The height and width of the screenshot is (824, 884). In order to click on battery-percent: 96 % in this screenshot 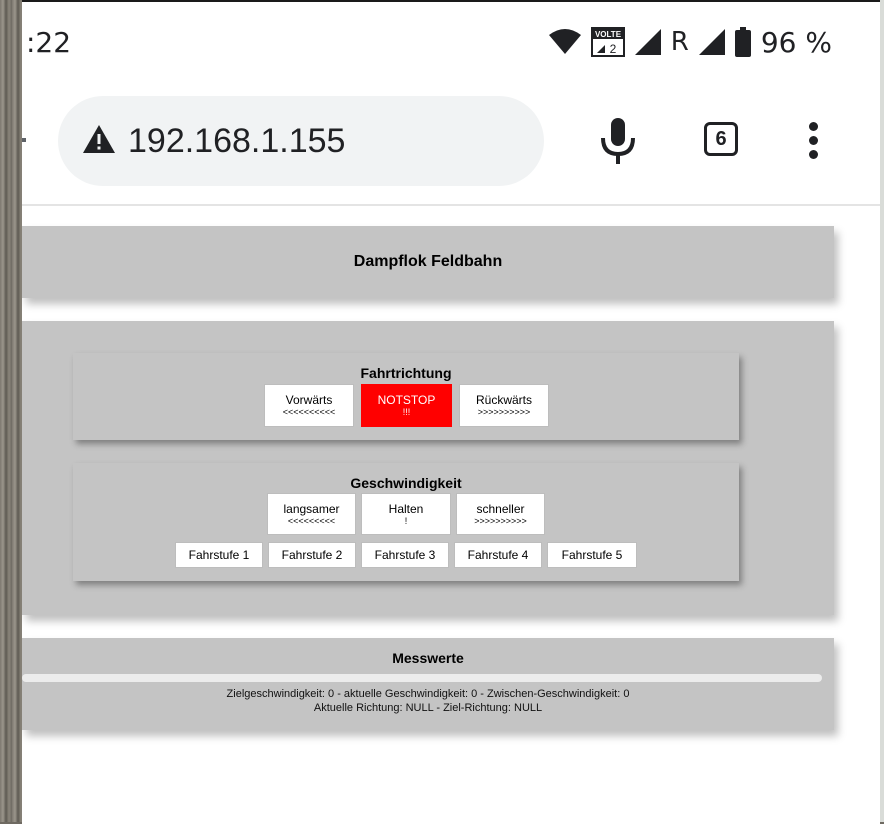, I will do `click(796, 42)`.